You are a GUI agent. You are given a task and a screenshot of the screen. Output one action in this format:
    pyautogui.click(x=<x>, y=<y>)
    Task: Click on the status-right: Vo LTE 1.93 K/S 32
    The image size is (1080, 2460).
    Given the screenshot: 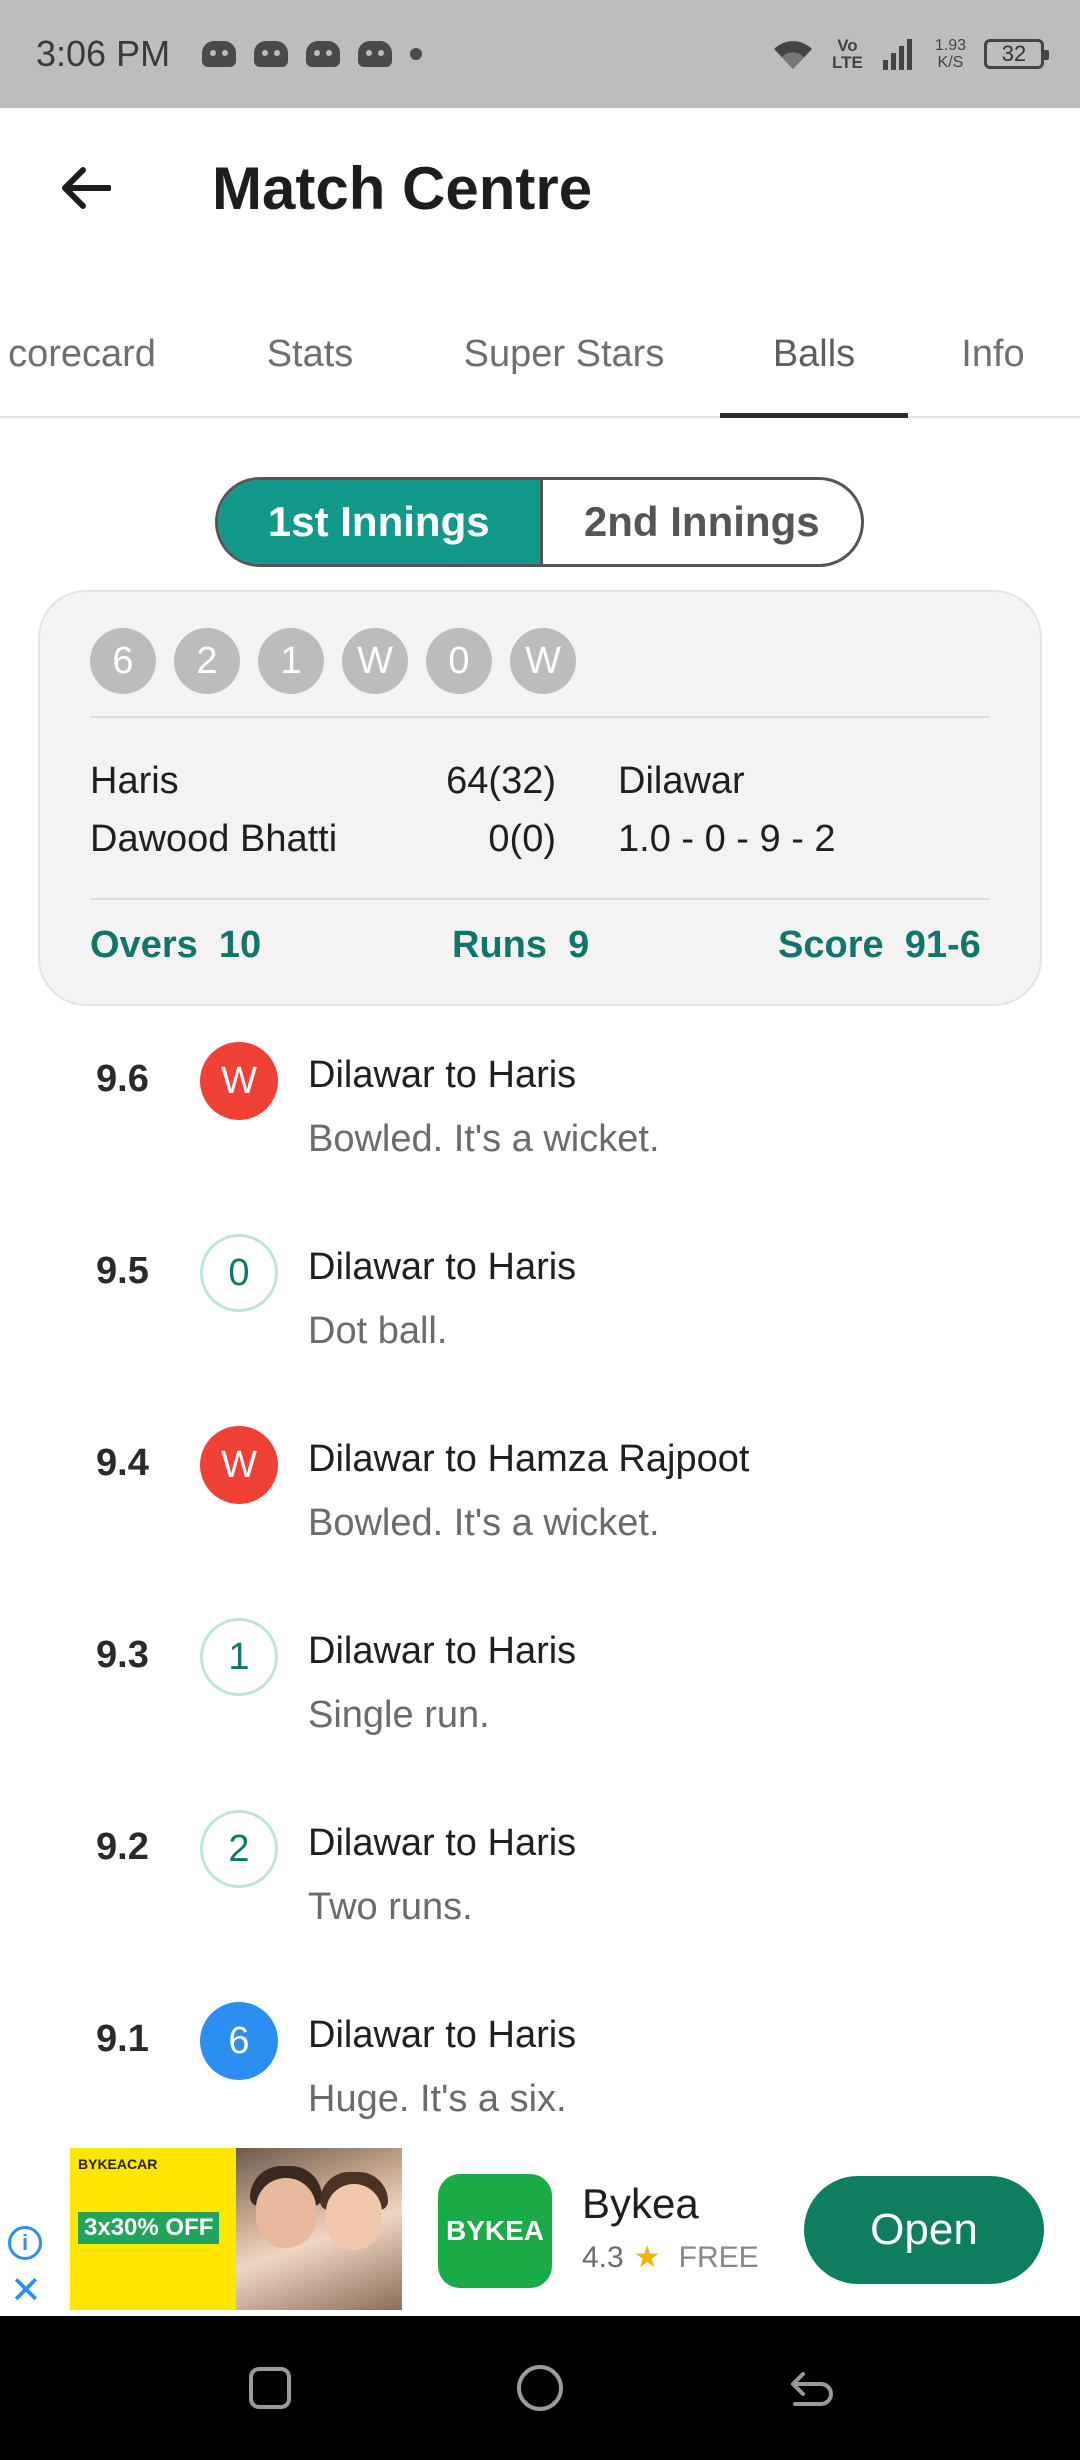 What is the action you would take?
    pyautogui.click(x=910, y=54)
    